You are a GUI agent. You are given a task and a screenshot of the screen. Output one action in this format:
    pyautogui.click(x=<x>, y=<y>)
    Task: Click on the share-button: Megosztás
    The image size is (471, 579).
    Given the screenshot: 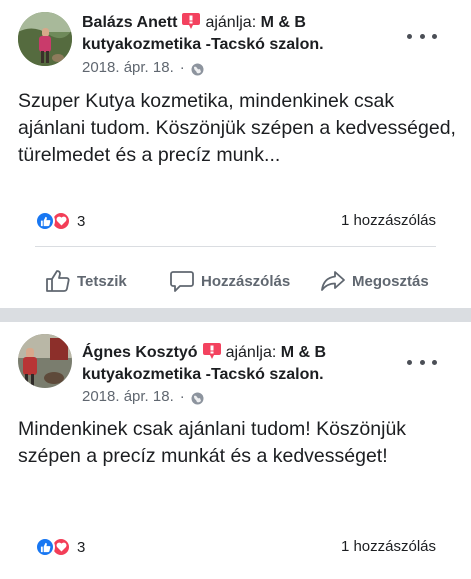 What is the action you would take?
    pyautogui.click(x=374, y=281)
    